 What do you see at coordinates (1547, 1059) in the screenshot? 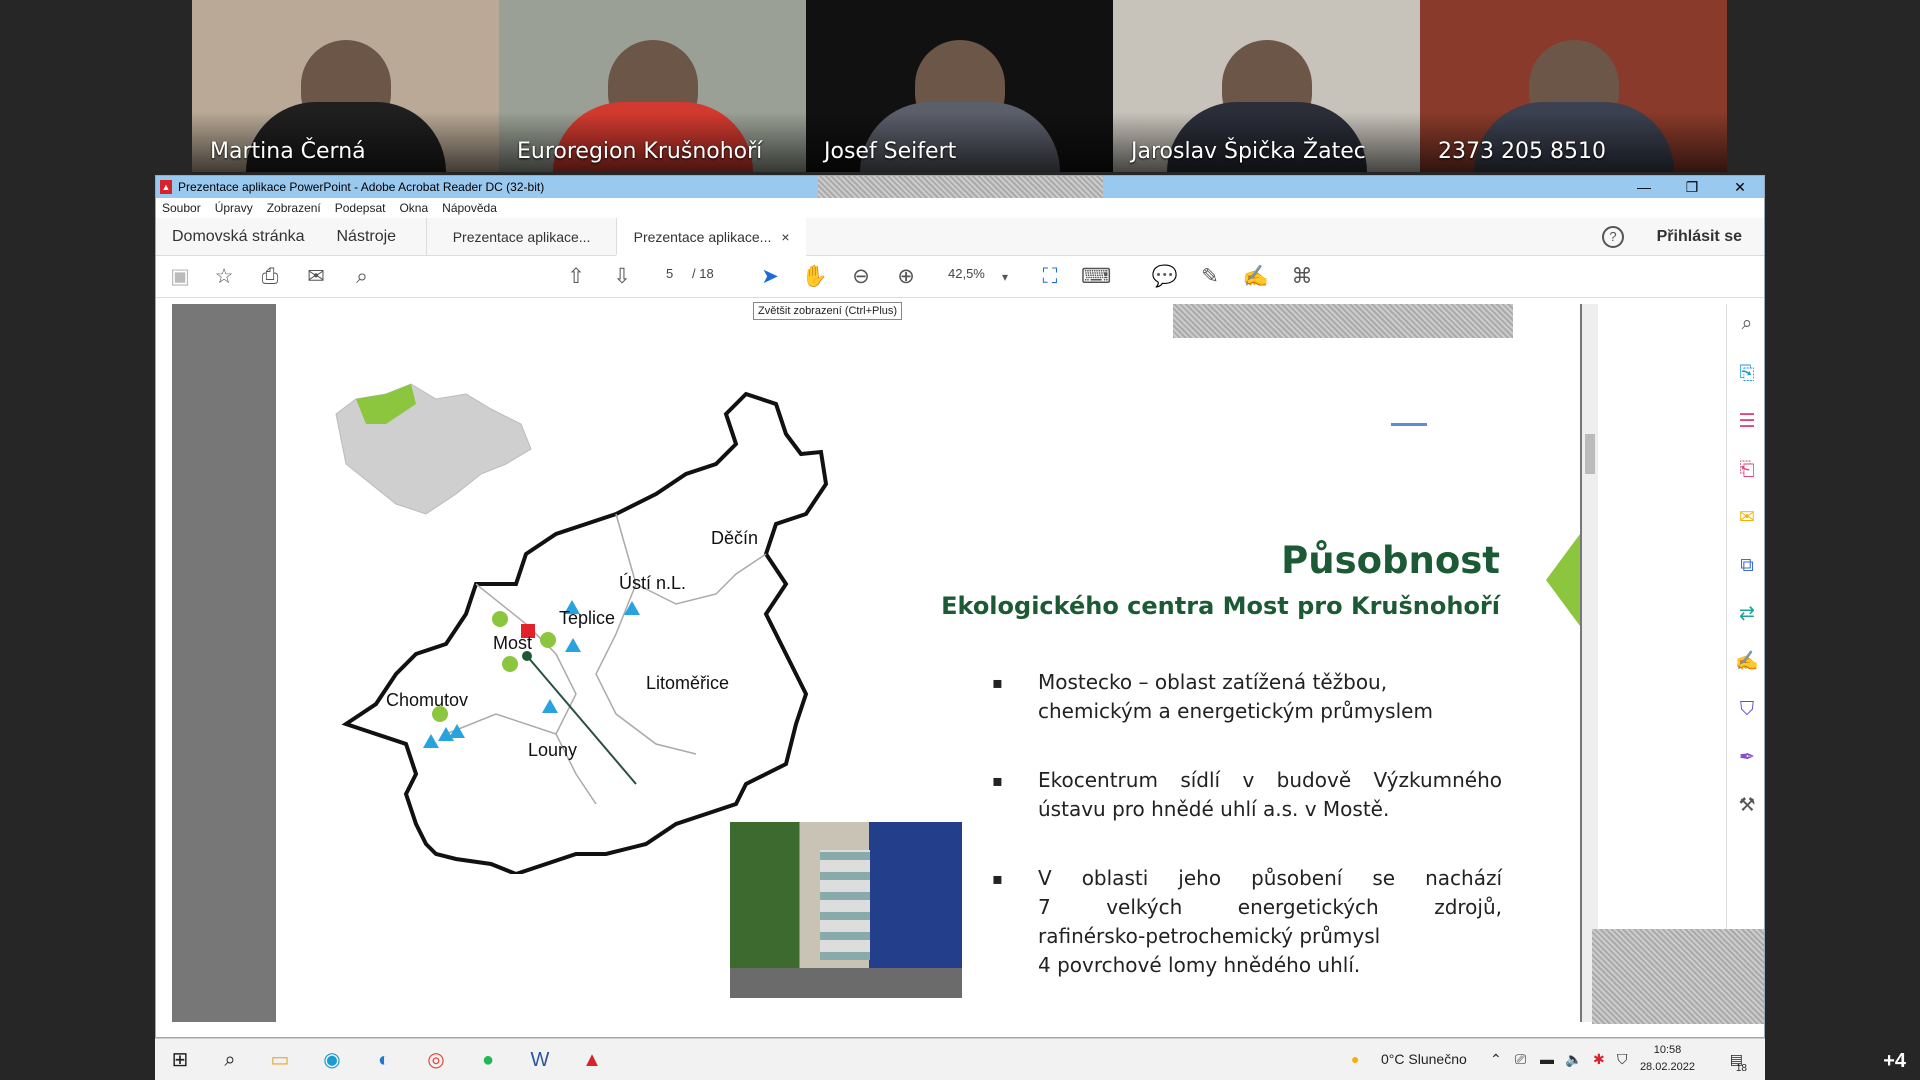
I see `tray-battery-icon: ▬` at bounding box center [1547, 1059].